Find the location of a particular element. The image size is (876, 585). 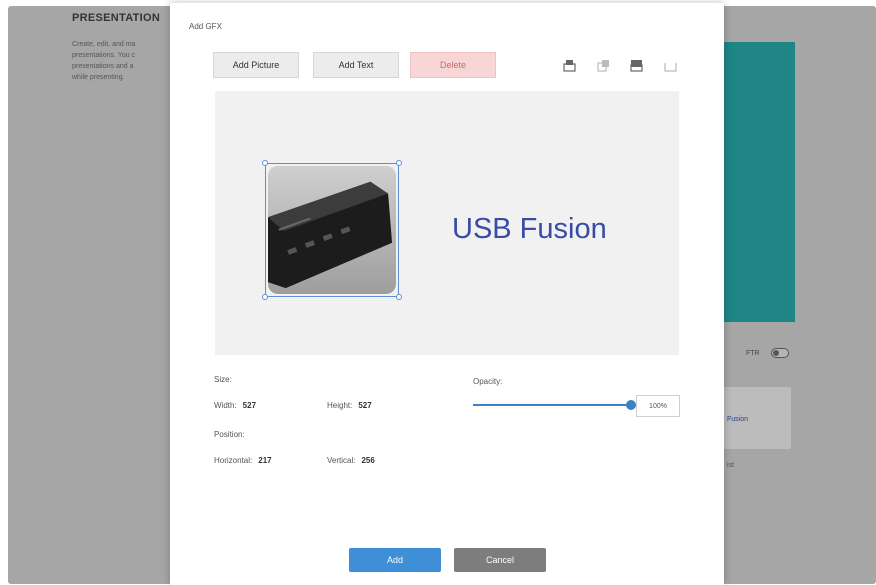

resize-handle-bottom-right is located at coordinates (399, 297).